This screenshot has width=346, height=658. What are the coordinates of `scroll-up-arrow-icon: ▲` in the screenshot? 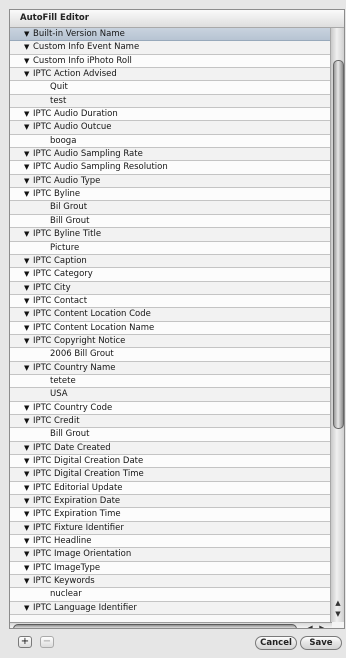 It's located at (338, 603).